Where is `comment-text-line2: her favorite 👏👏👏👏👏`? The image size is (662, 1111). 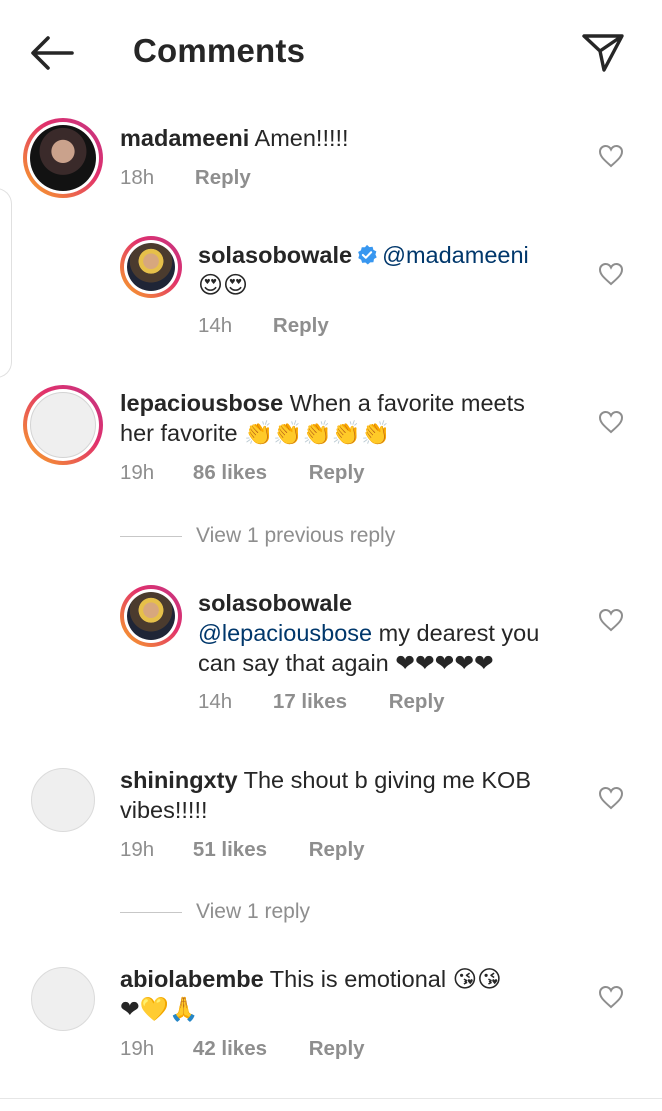
comment-text-line2: her favorite 👏👏👏👏👏 is located at coordinates (255, 433).